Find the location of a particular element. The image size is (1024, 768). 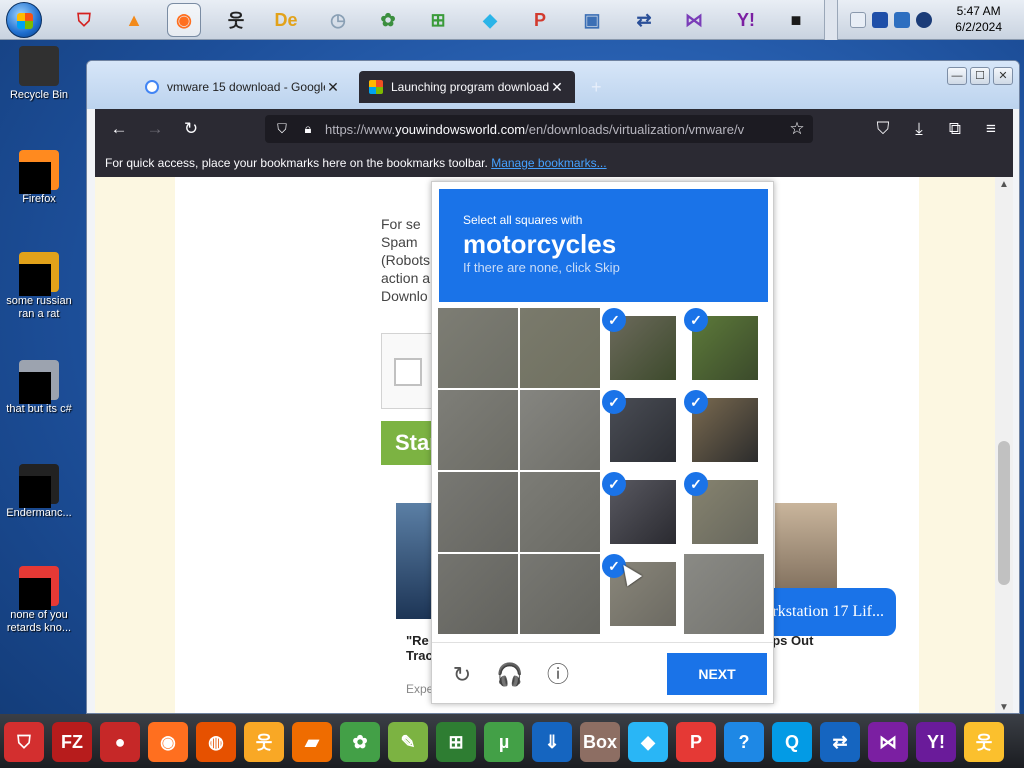

close-window-button: ✕ is located at coordinates (1003, 76).